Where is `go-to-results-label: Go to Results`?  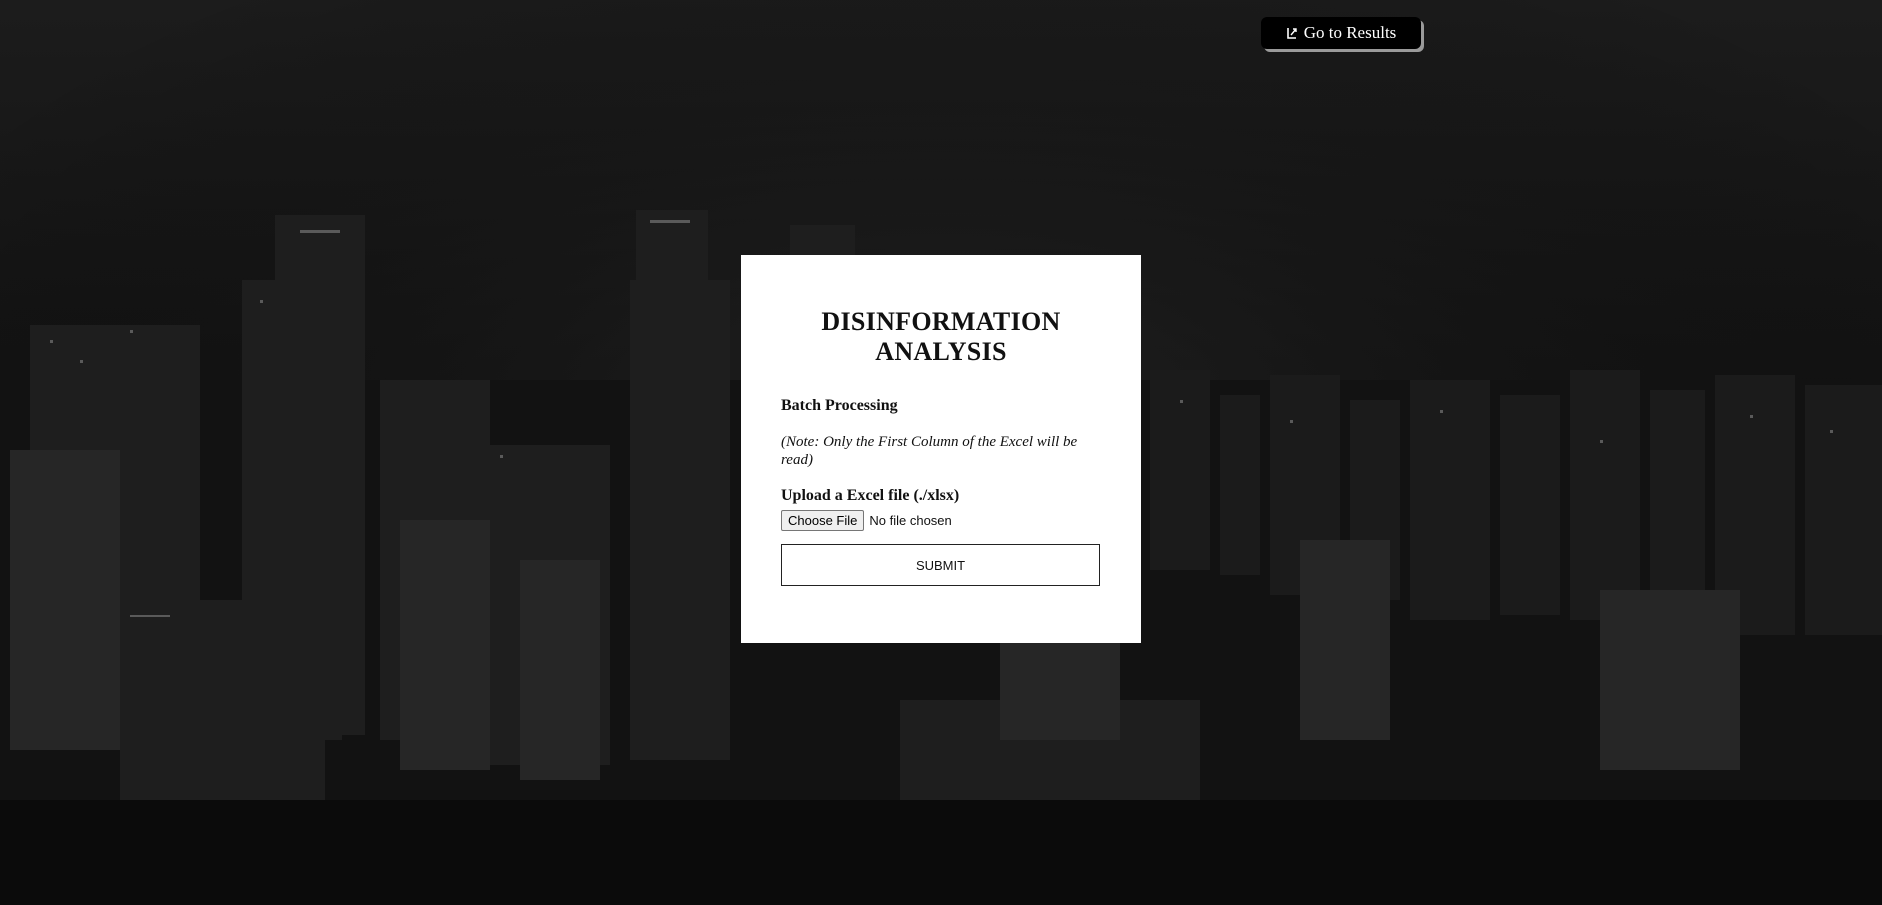 go-to-results-label: Go to Results is located at coordinates (1350, 32).